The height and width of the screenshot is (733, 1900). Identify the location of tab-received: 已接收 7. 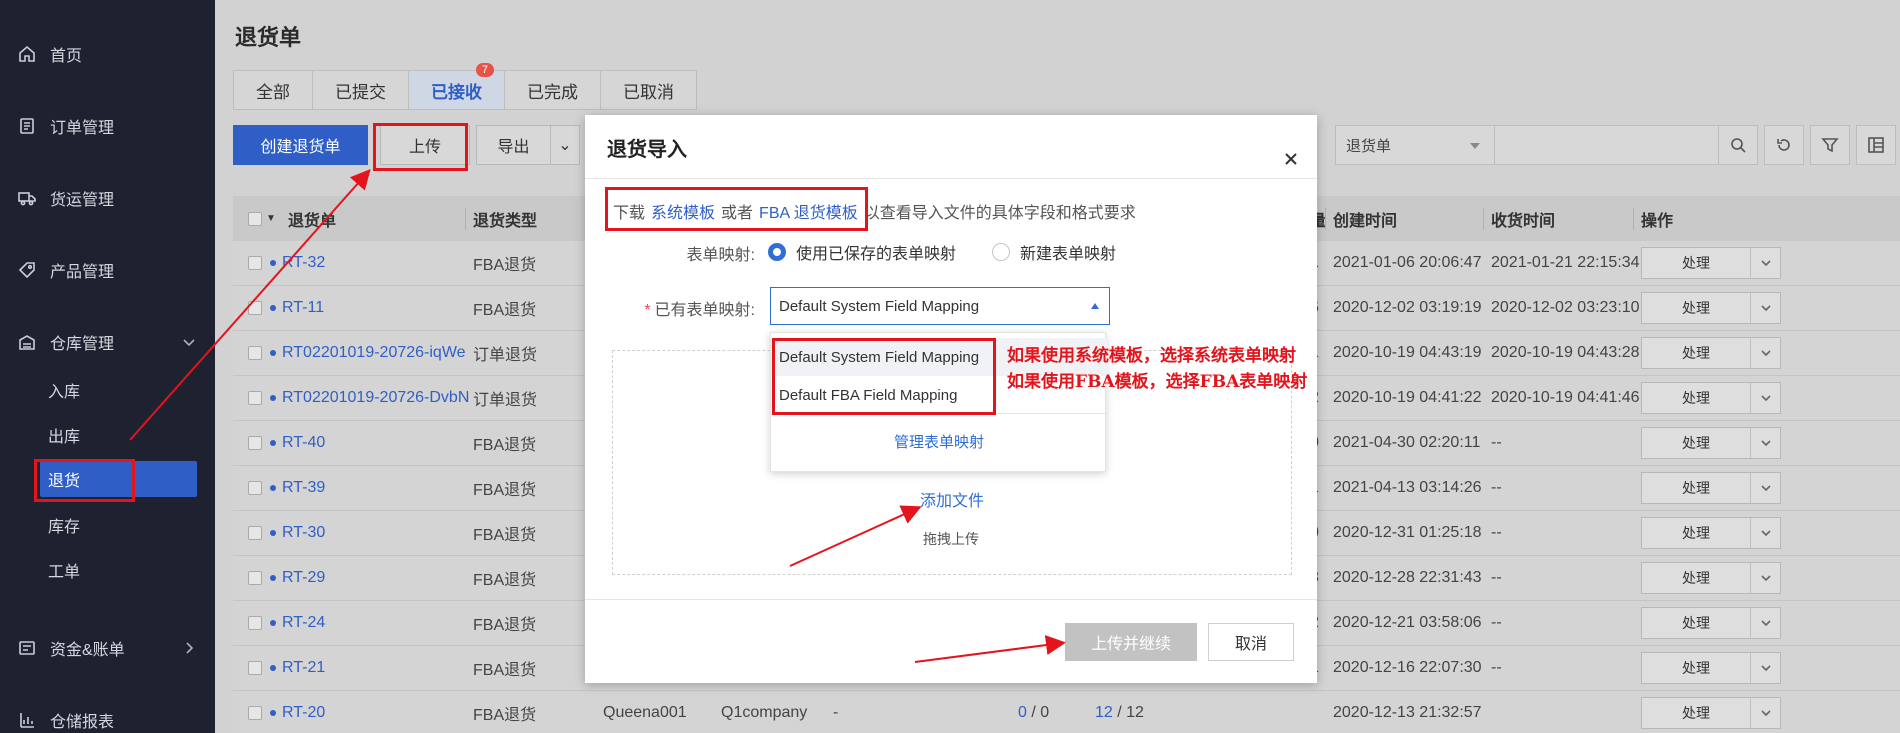
(456, 86).